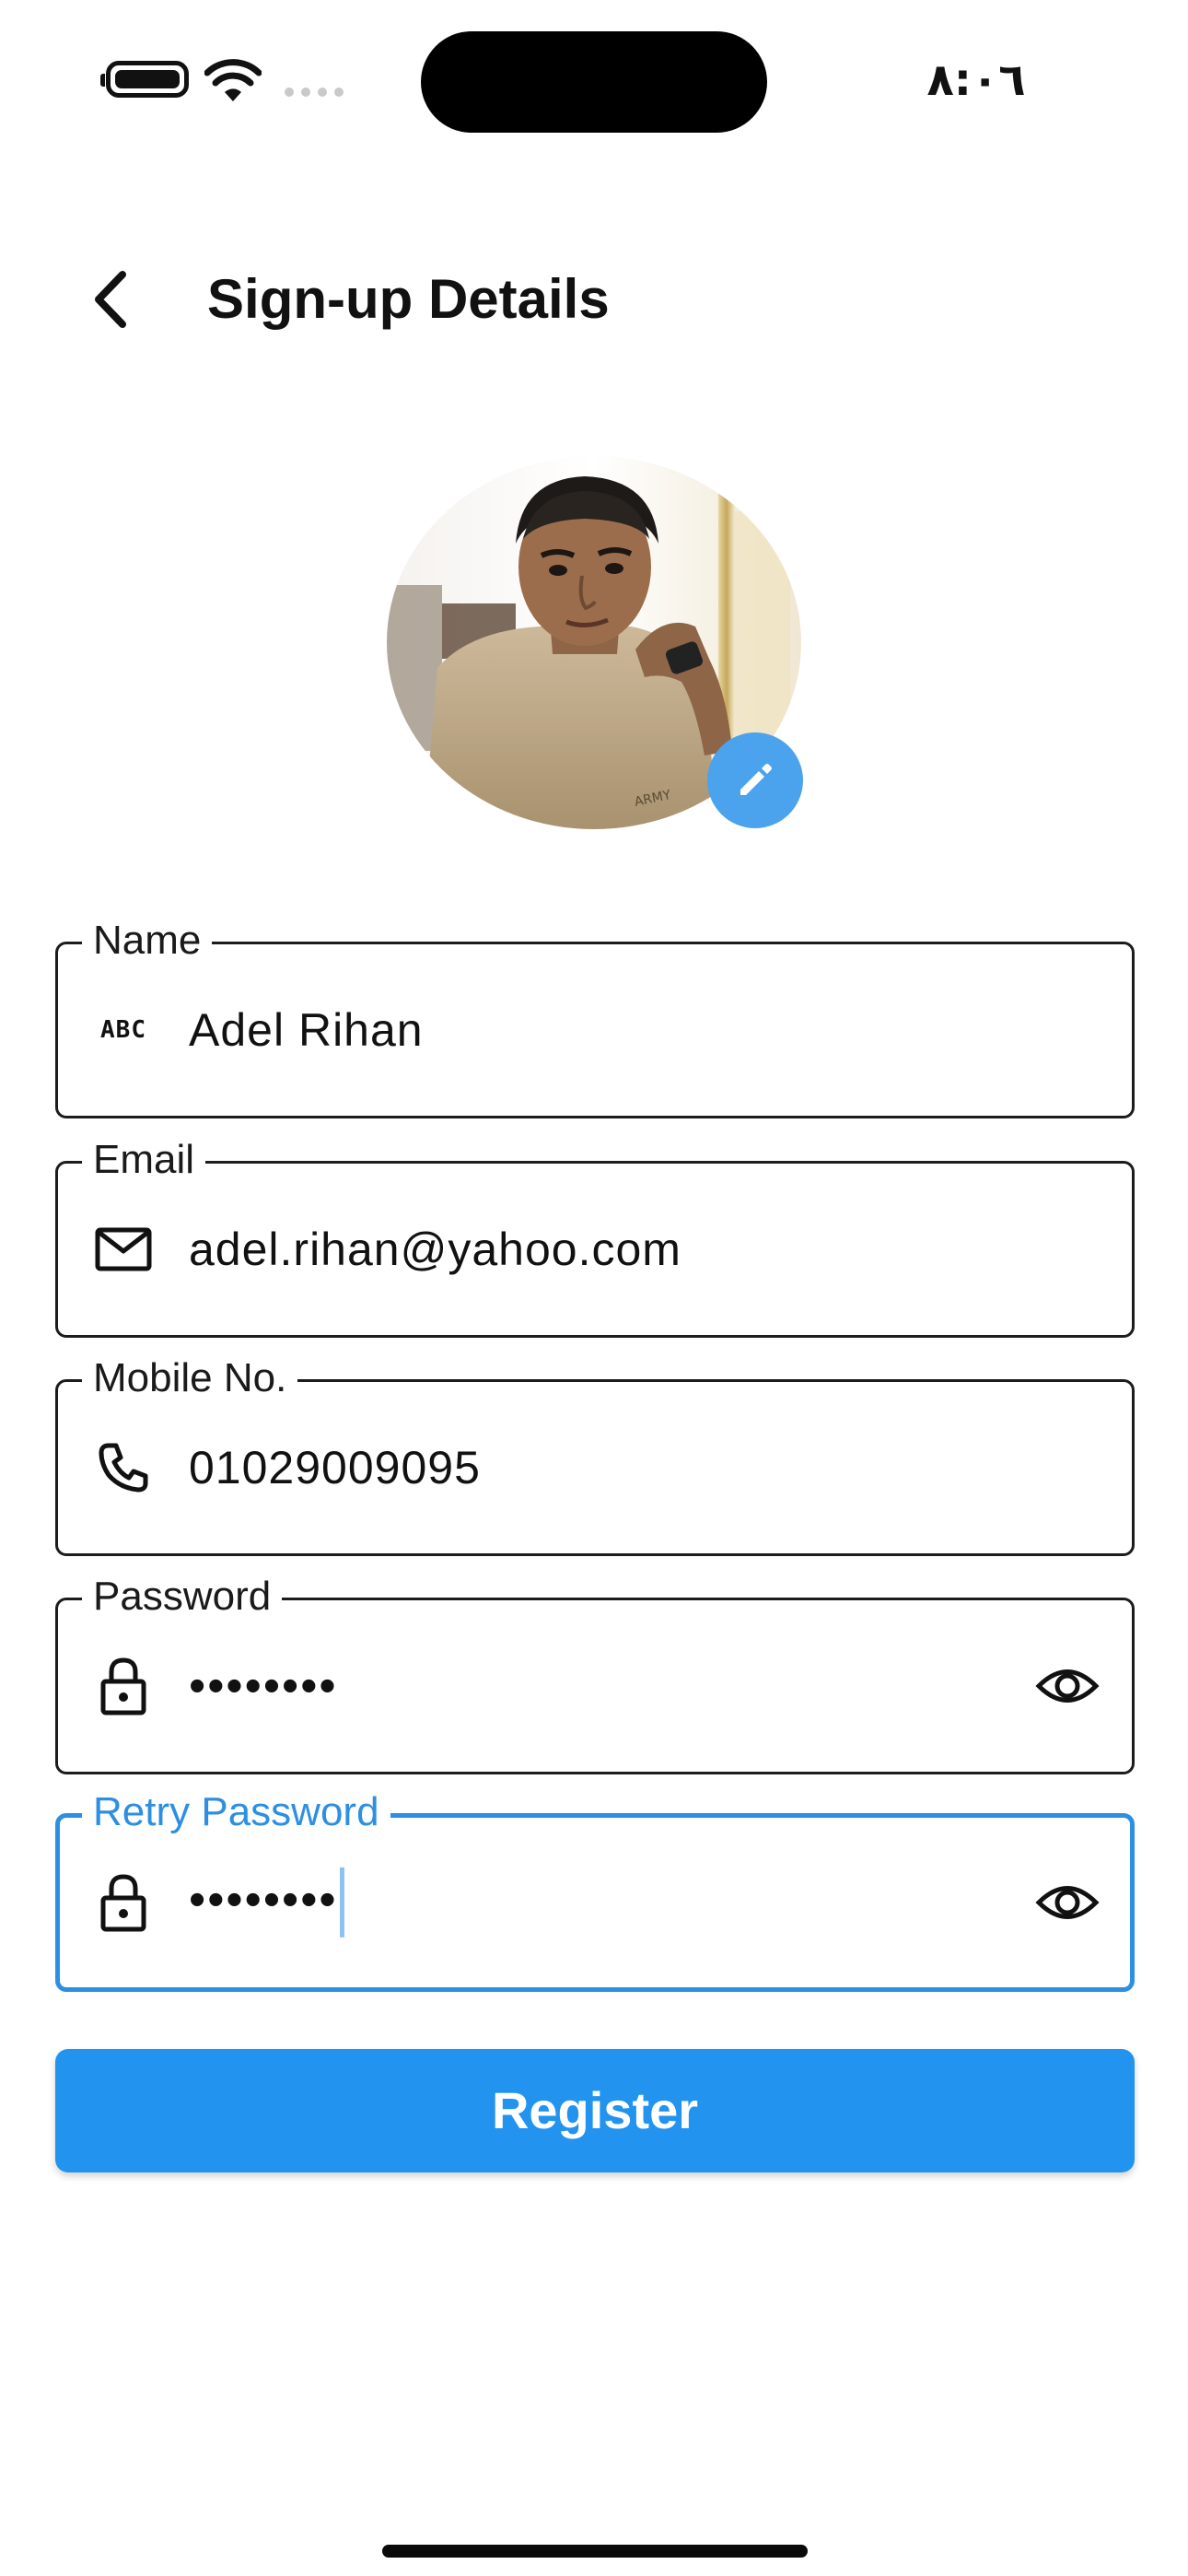  Describe the element at coordinates (595, 1015) in the screenshot. I see `name-field: Name ABC Adel Rihan` at that location.